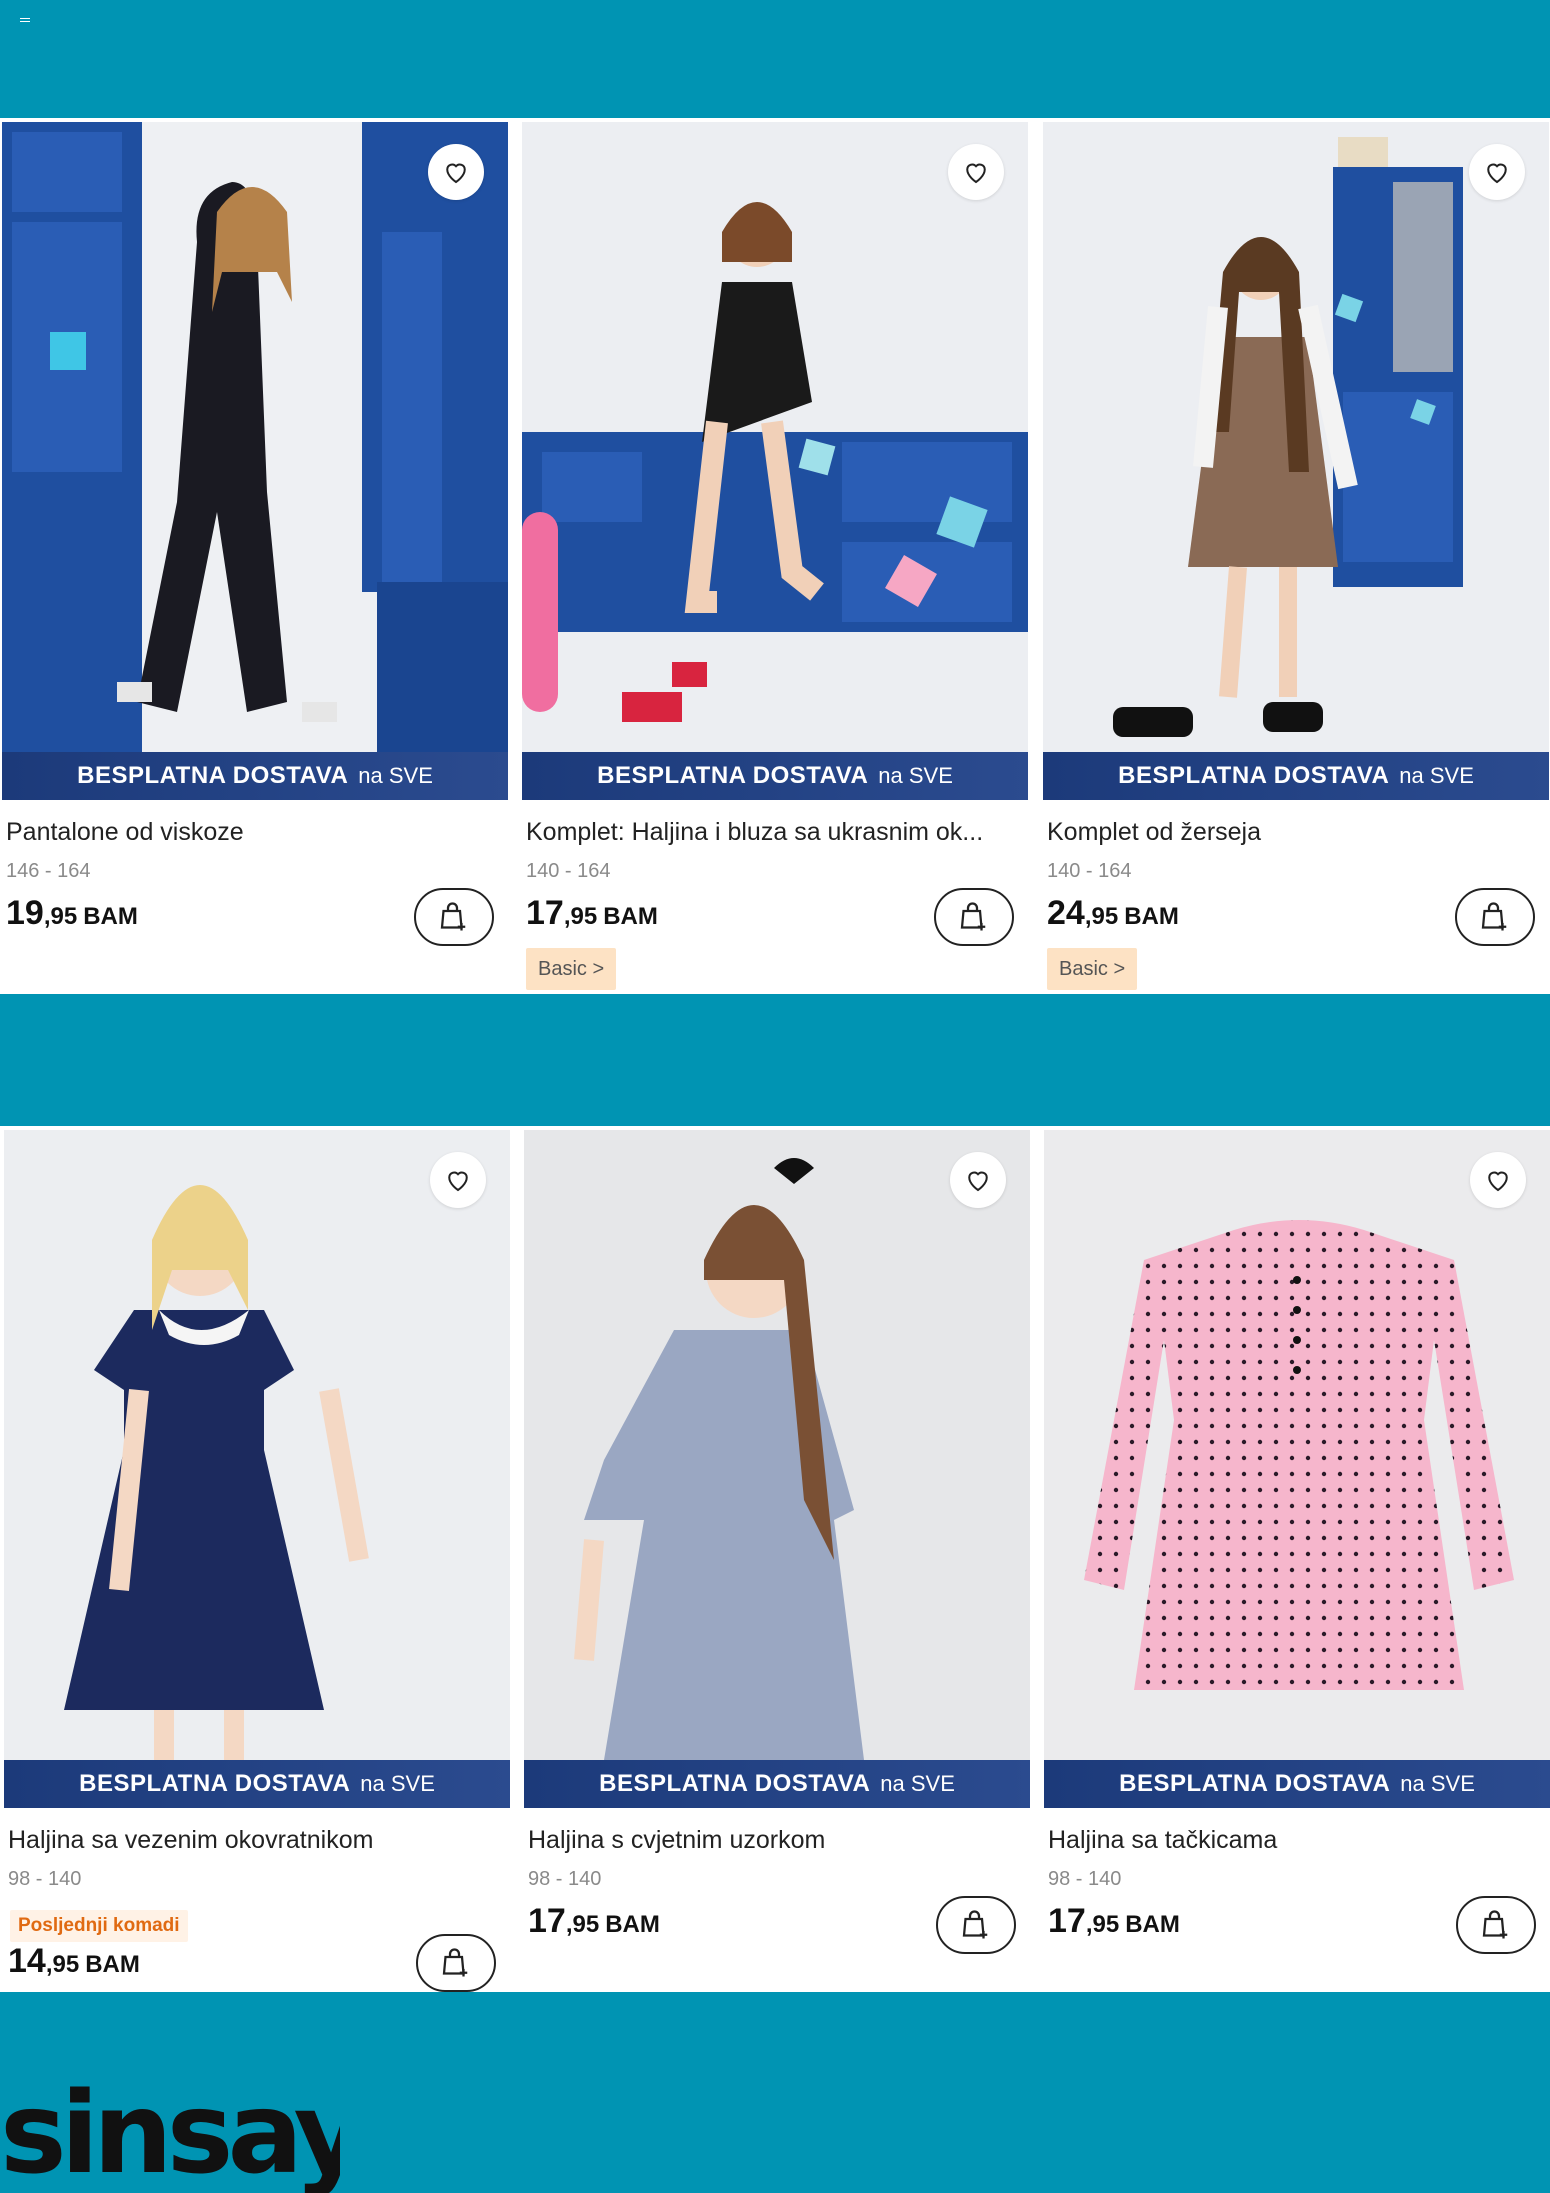 This screenshot has width=1550, height=2193. Describe the element at coordinates (25, 22) in the screenshot. I see `menu-icon` at that location.